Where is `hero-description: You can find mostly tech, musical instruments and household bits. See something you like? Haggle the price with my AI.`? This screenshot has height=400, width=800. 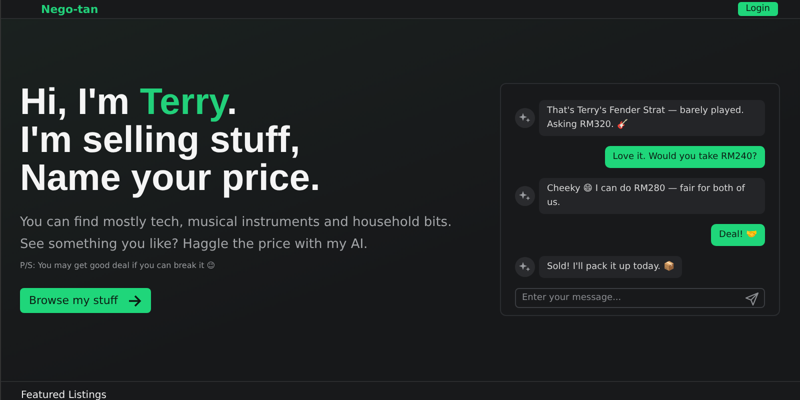 hero-description: You can find mostly tech, musical instruments and household bits. See something you like? Haggle the price with my AI. is located at coordinates (236, 234).